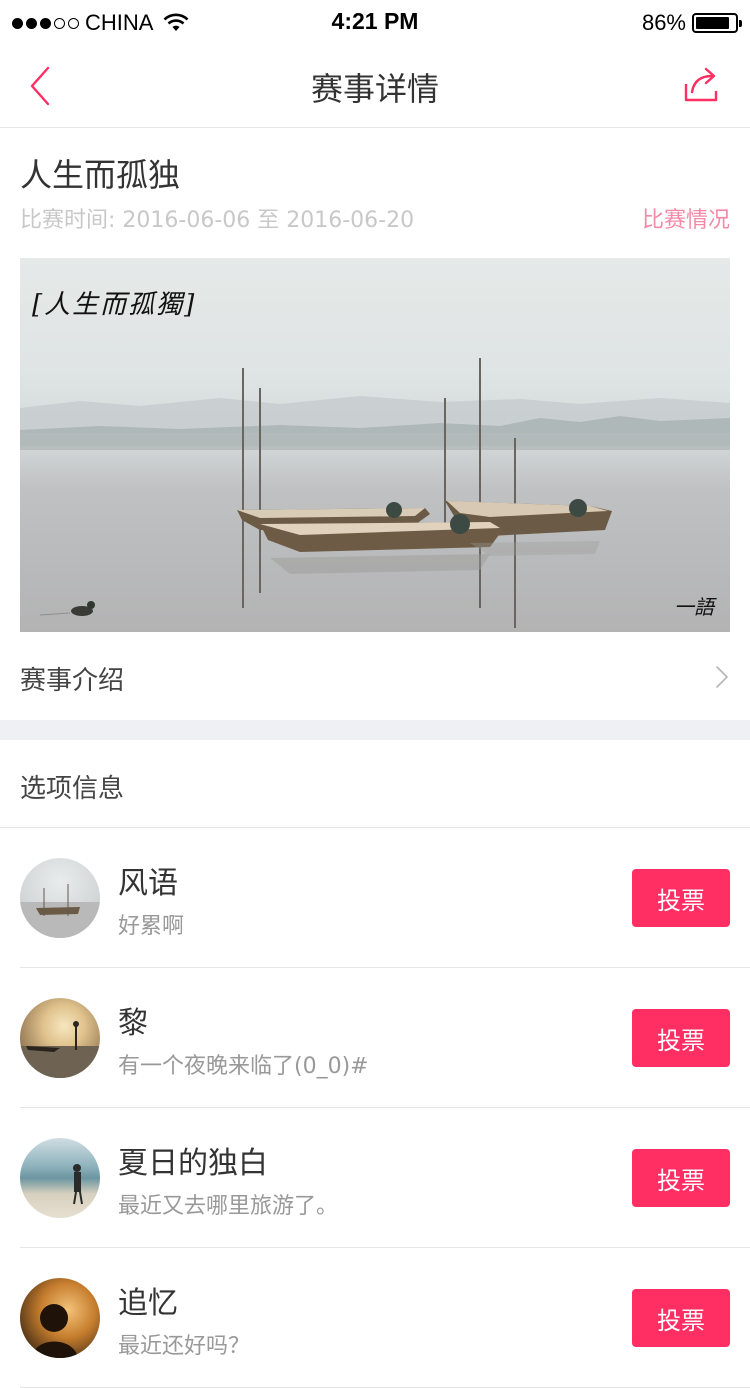 The image size is (750, 1388). I want to click on event-intro-label: 赛事介绍, so click(72, 681).